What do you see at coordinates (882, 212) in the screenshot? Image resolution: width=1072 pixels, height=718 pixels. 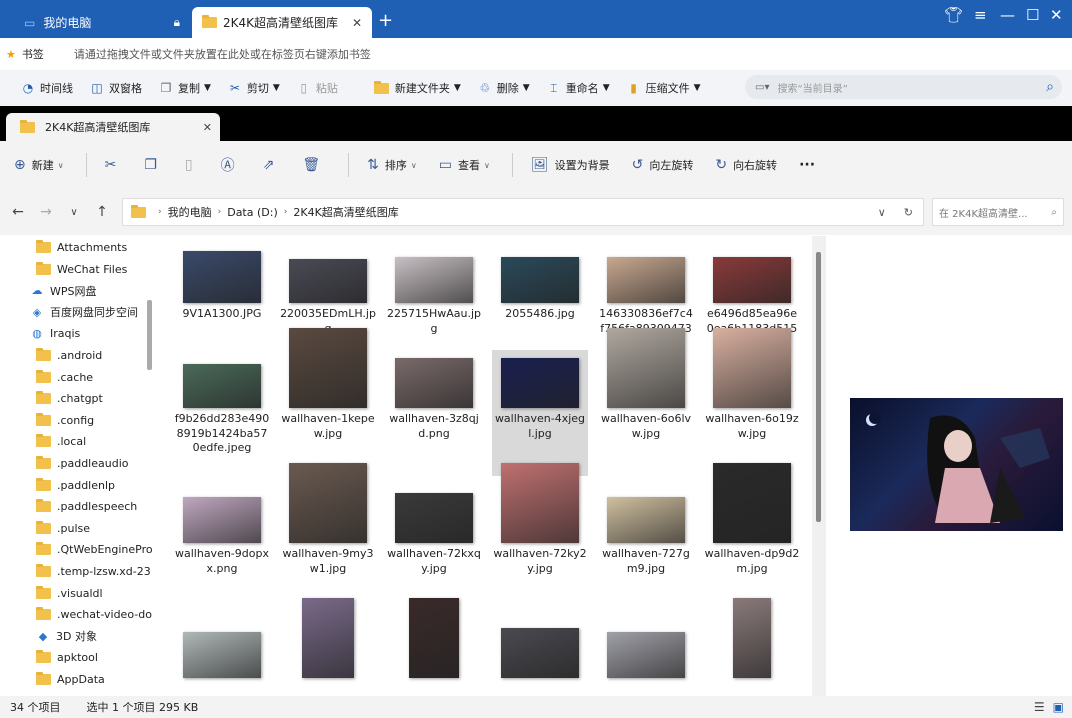 I see `chevron-down-icon: ∨` at bounding box center [882, 212].